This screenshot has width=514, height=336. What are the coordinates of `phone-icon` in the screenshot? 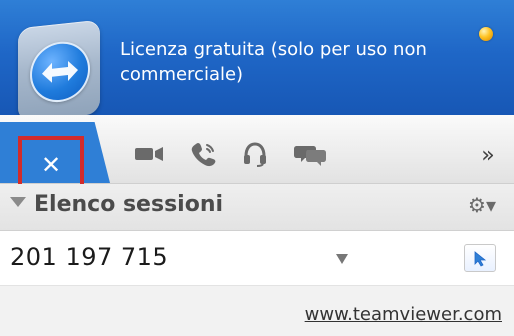 It's located at (203, 154).